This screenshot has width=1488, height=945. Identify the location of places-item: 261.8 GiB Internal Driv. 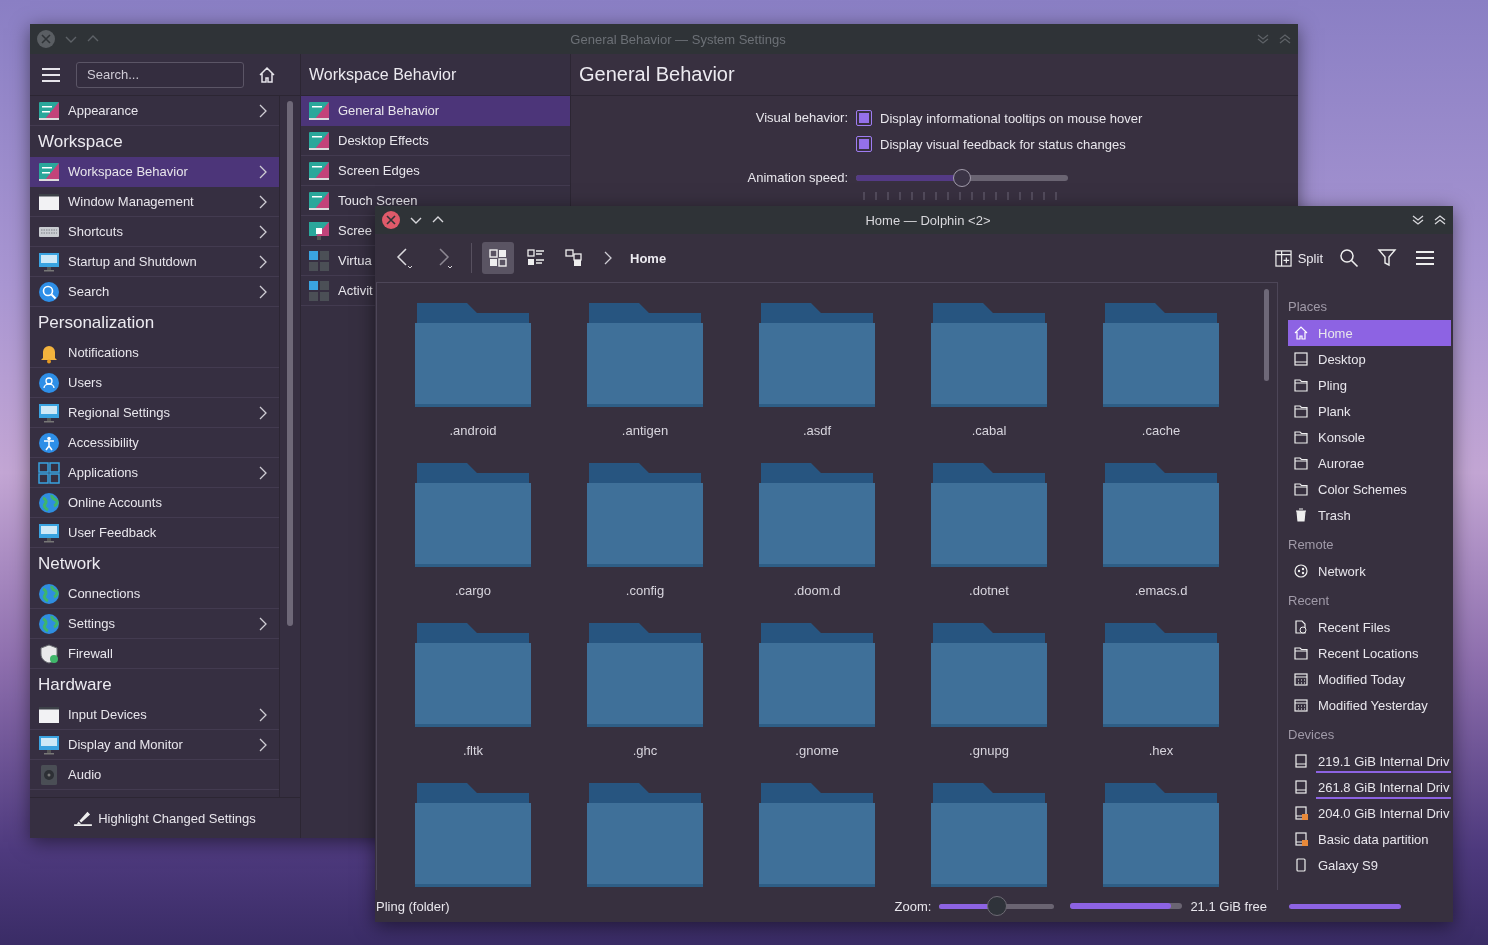
(1369, 787).